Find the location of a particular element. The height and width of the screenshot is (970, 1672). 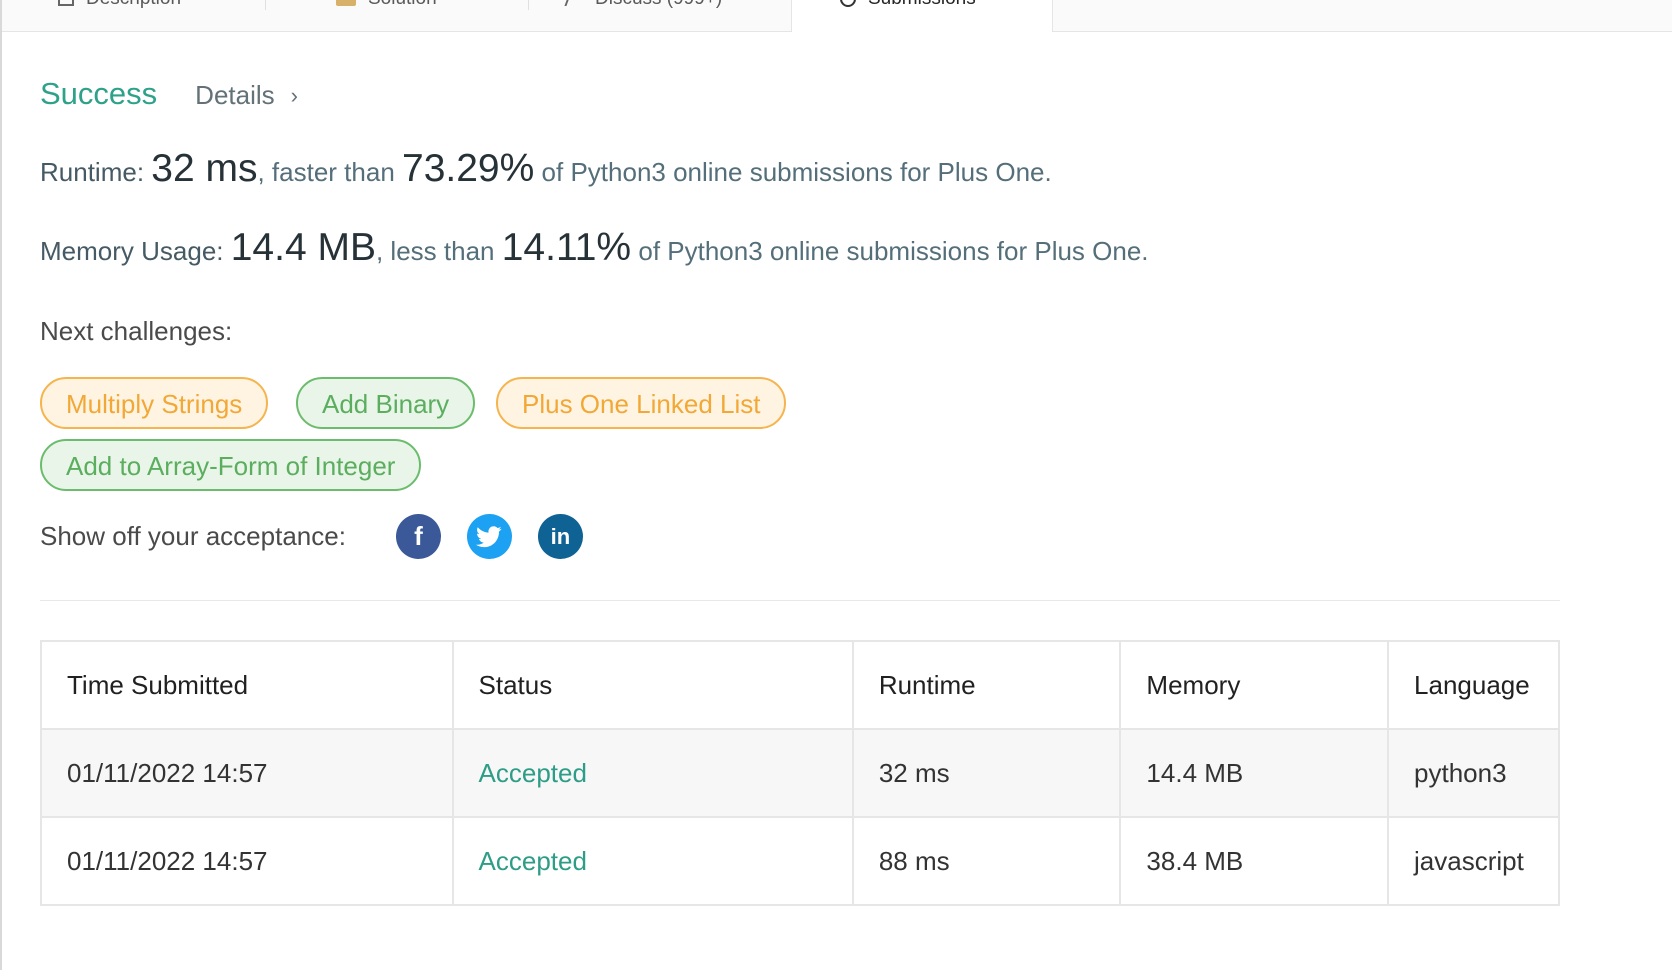

tab-solution: Solution is located at coordinates (397, 16).